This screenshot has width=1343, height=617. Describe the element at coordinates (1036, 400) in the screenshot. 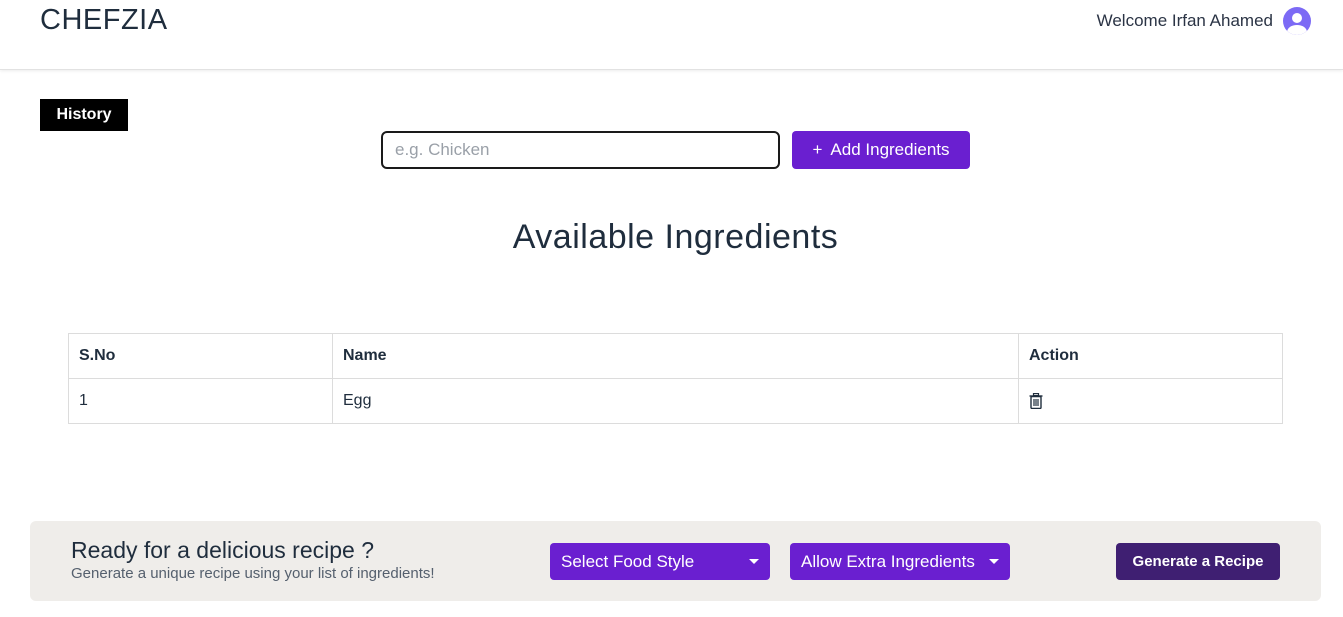

I see `trash-icon` at that location.